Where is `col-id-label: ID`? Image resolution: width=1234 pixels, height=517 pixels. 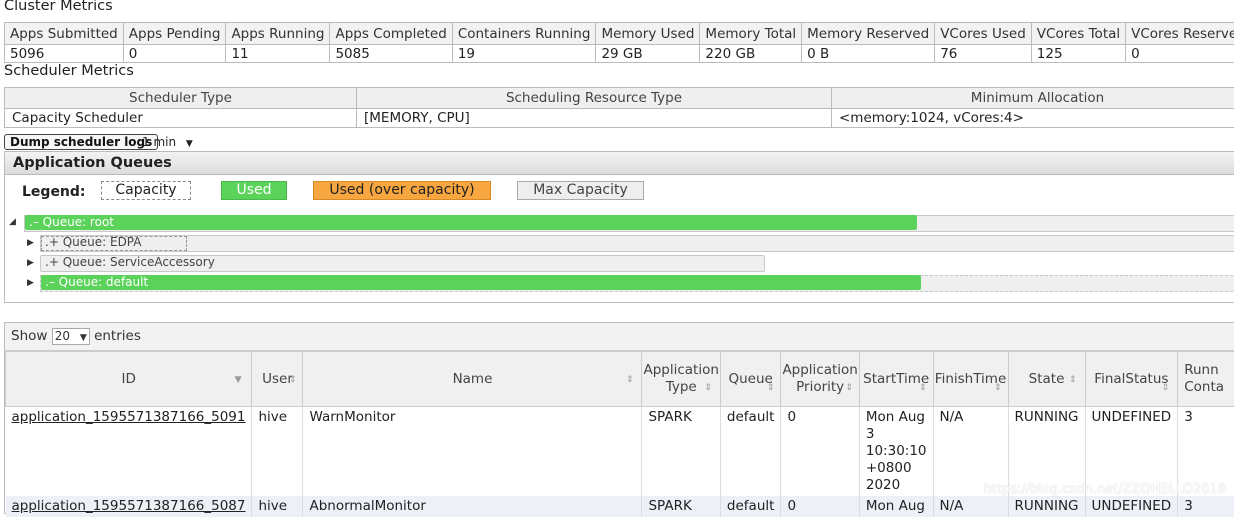 col-id-label: ID is located at coordinates (129, 379).